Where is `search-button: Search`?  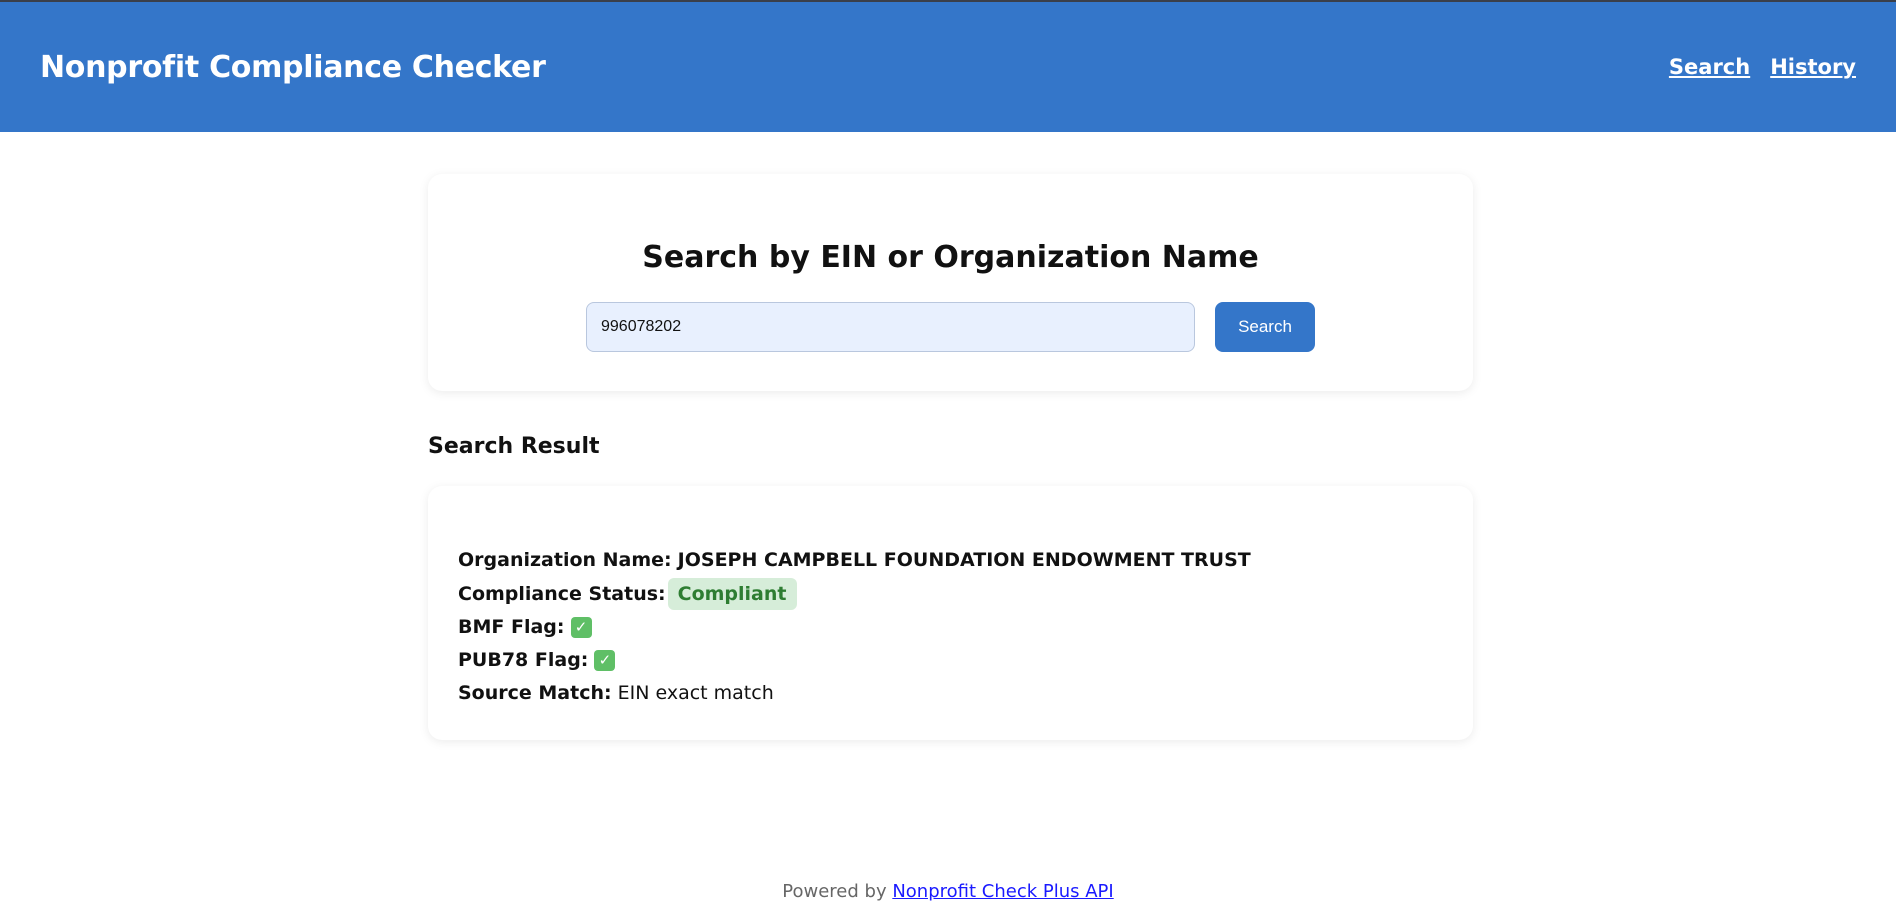
search-button: Search is located at coordinates (1265, 327).